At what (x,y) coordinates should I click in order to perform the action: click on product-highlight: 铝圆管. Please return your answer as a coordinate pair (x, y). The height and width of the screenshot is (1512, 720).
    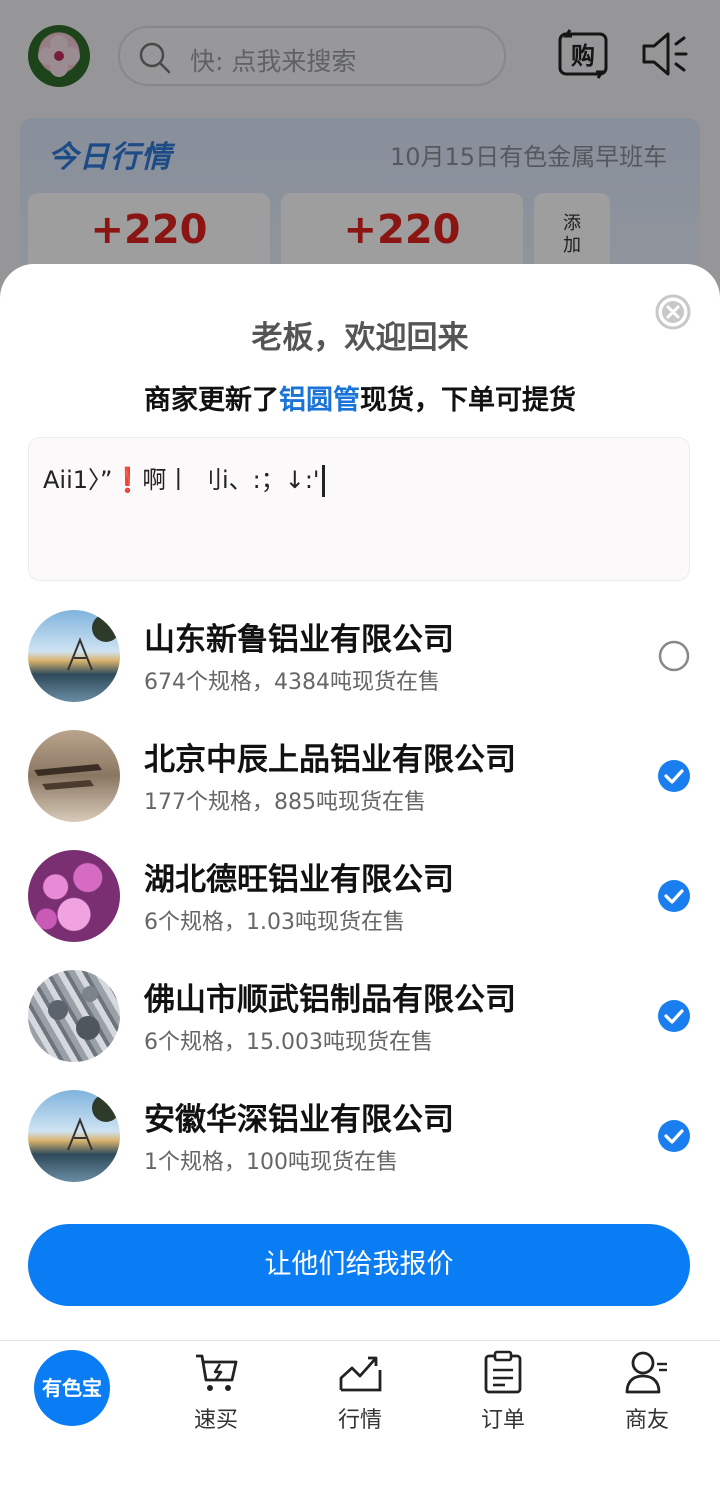
    Looking at the image, I should click on (319, 400).